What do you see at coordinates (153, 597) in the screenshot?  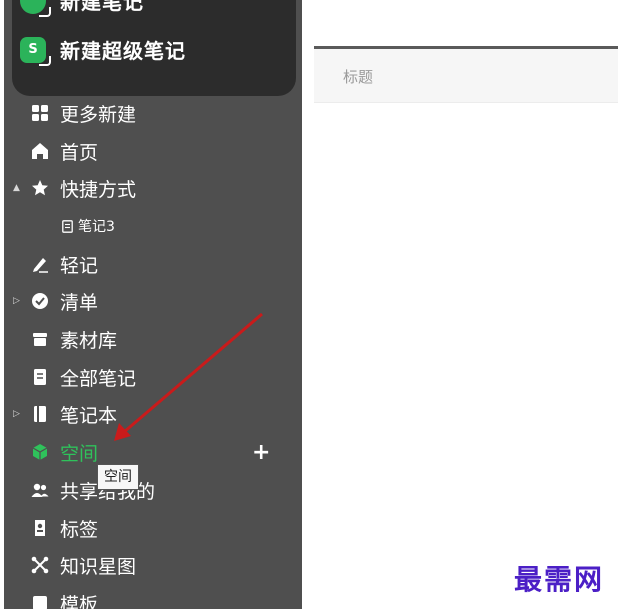 I see `sidebar-item-templates: 模板` at bounding box center [153, 597].